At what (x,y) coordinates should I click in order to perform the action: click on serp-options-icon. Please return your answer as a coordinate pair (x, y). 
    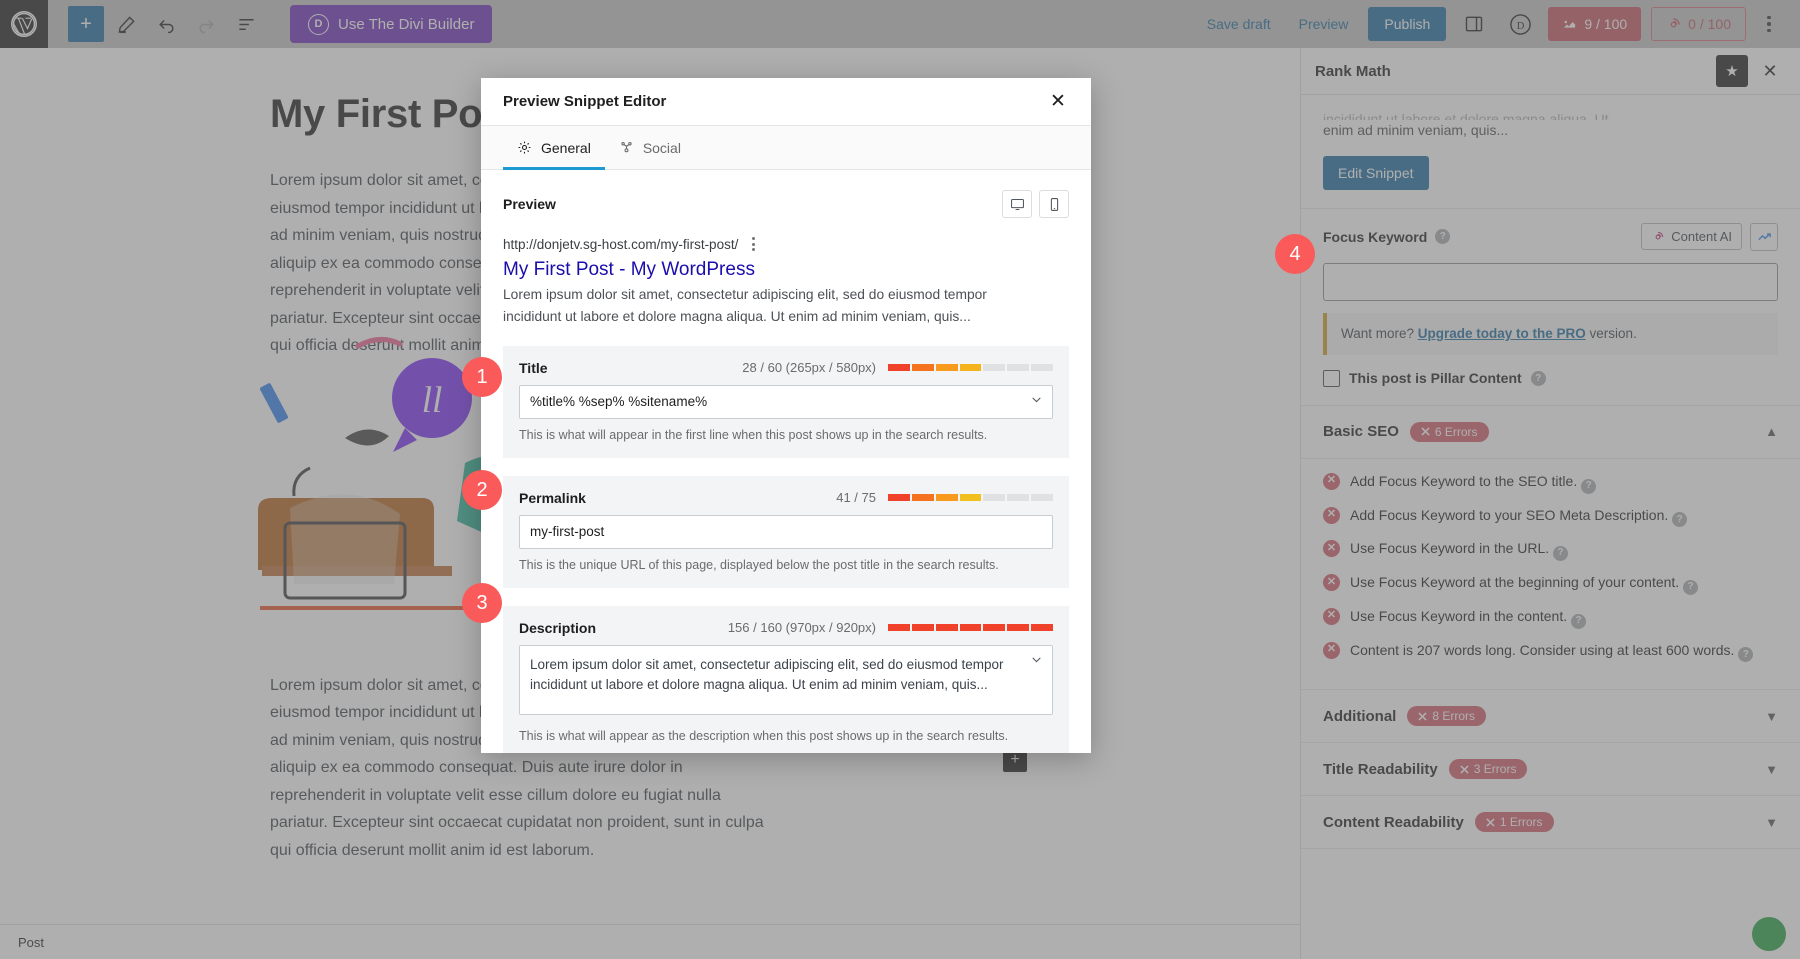
    Looking at the image, I should click on (753, 244).